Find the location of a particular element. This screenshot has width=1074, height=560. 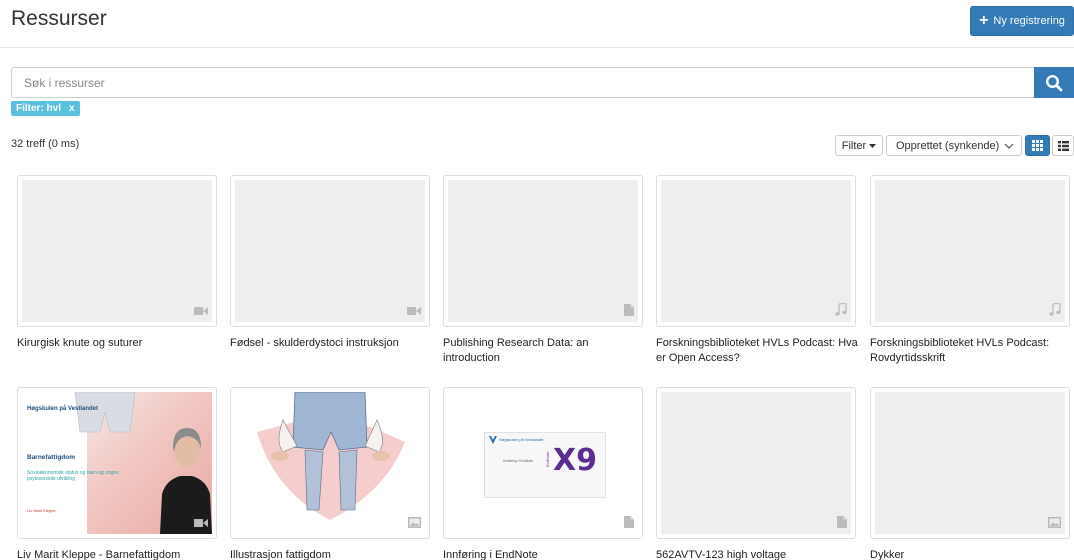

pants-illustration is located at coordinates (105, 412).